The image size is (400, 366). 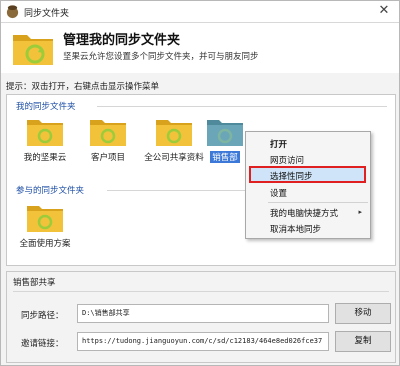 What do you see at coordinates (200, 12) in the screenshot?
I see `title-bar: 同步文件夹 ✕` at bounding box center [200, 12].